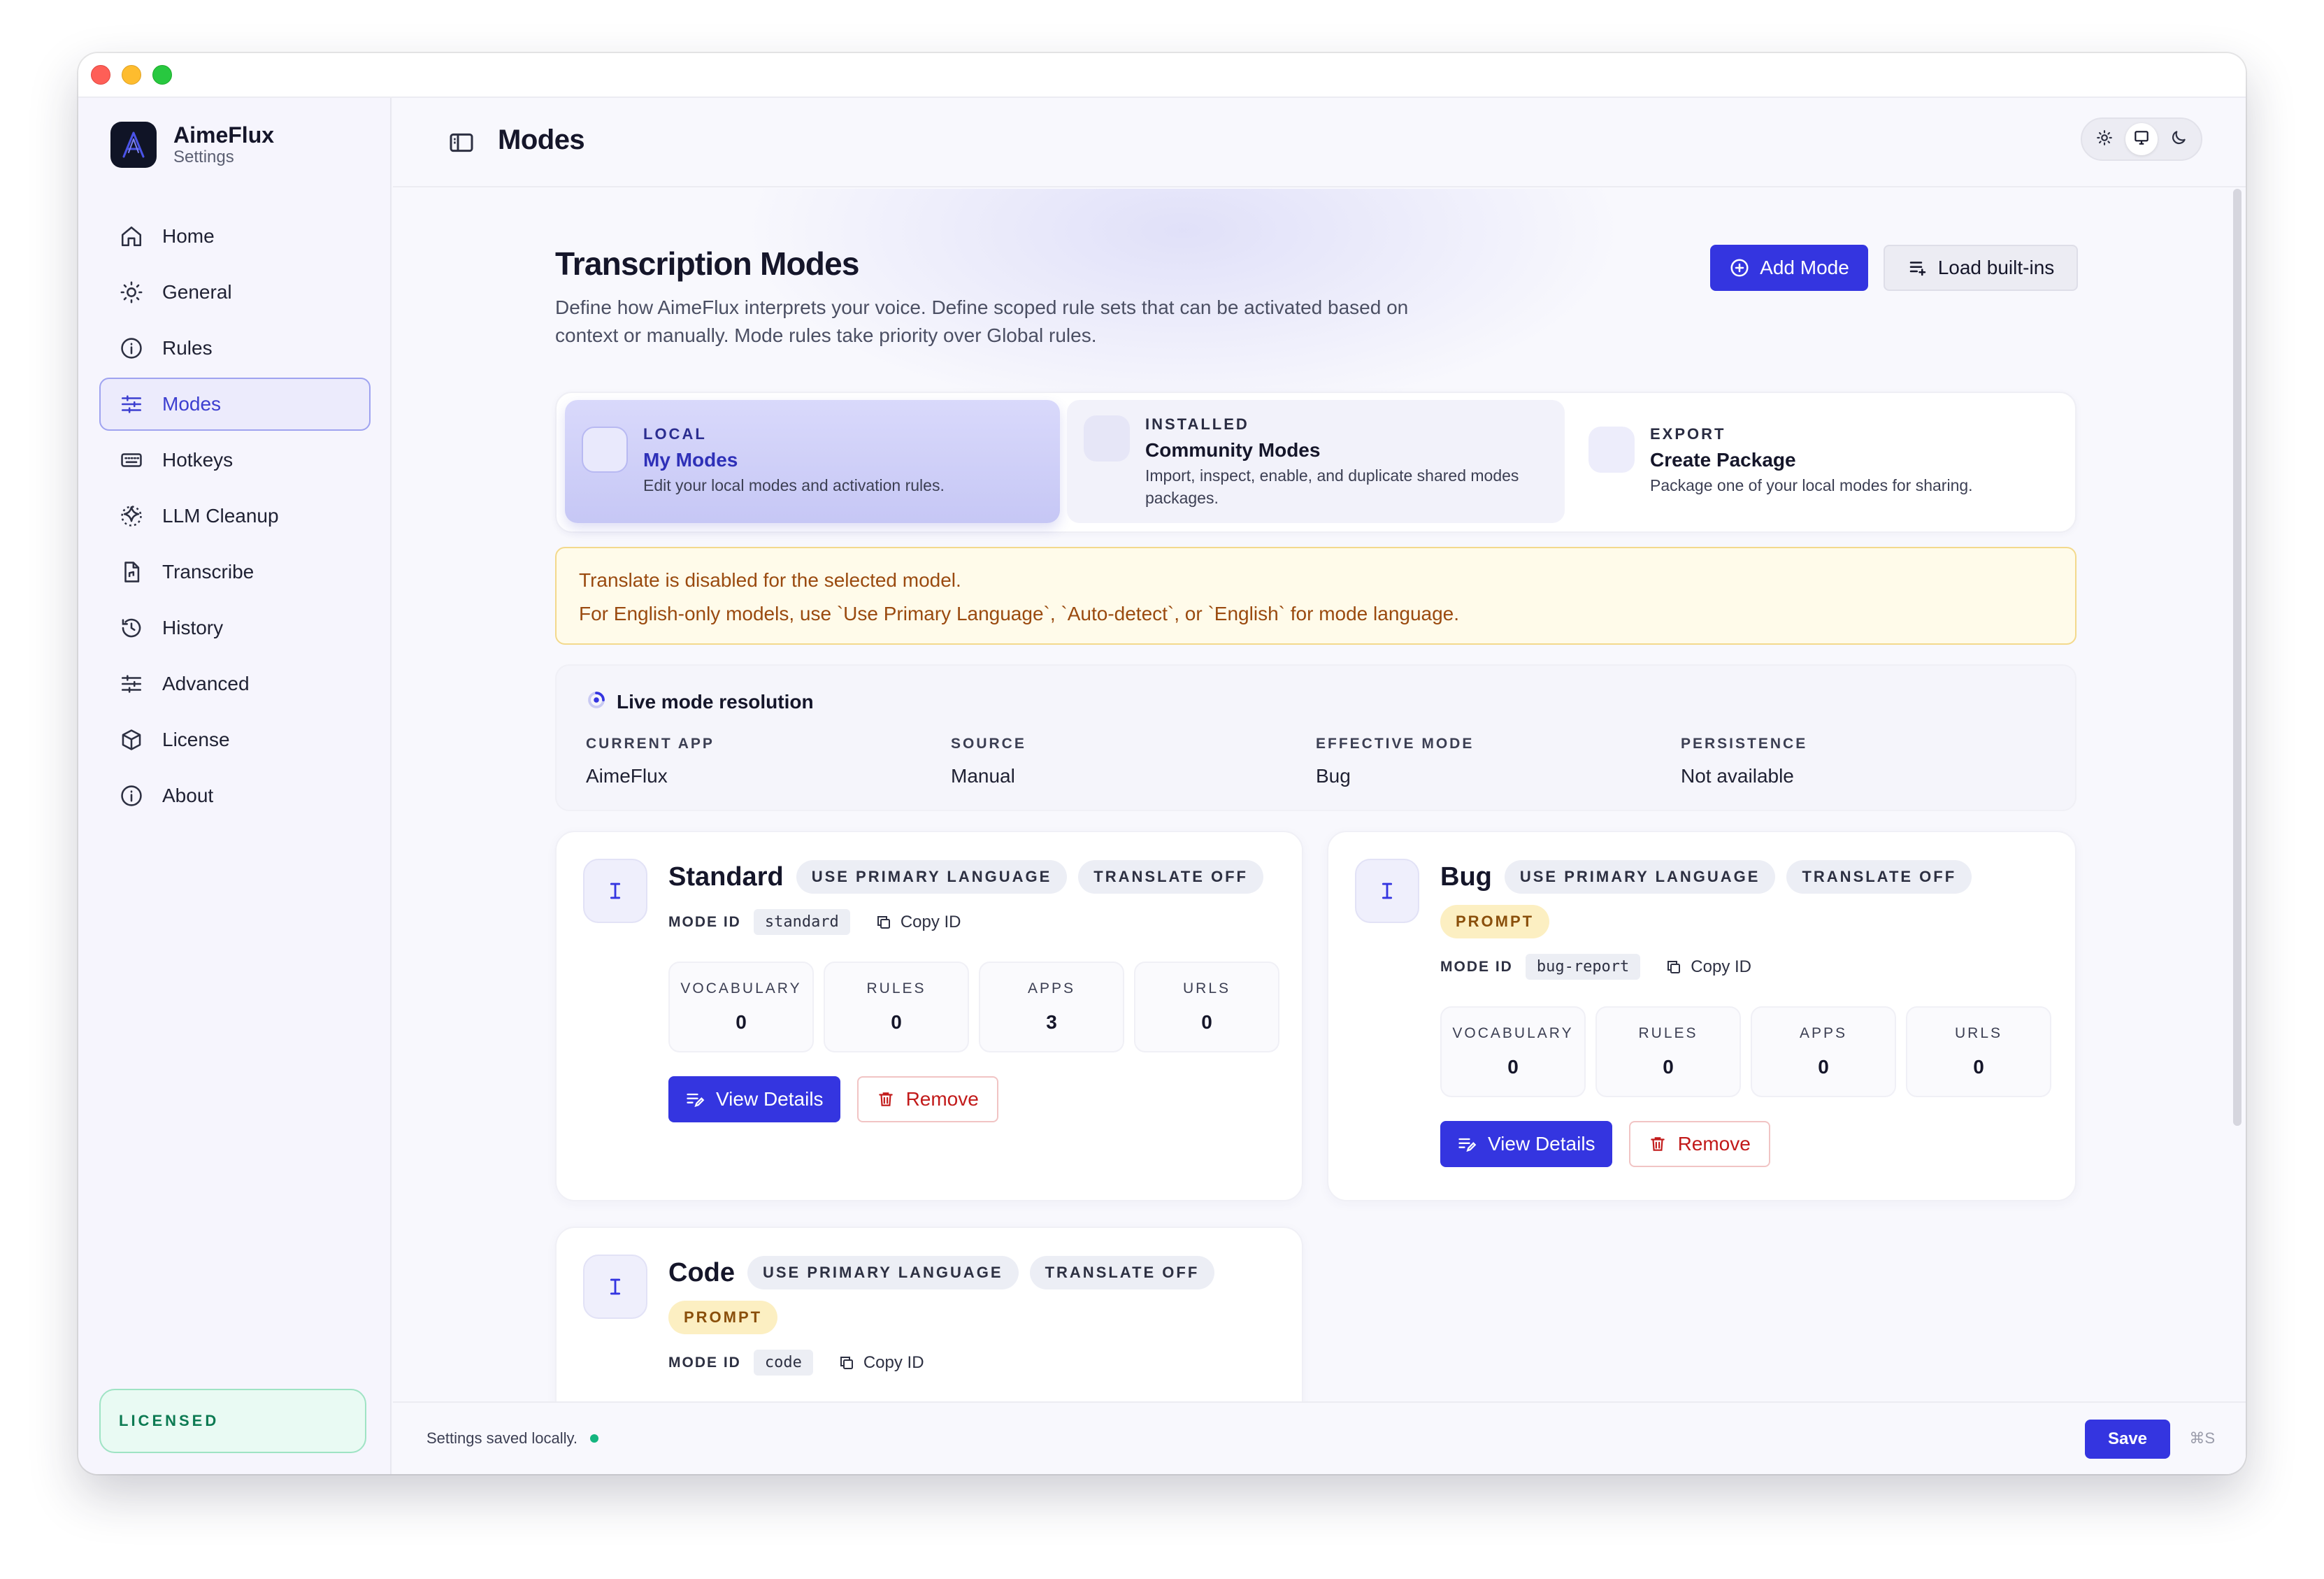 This screenshot has width=2324, height=1579. What do you see at coordinates (235, 405) in the screenshot?
I see `sidebar-item-modes: Modes` at bounding box center [235, 405].